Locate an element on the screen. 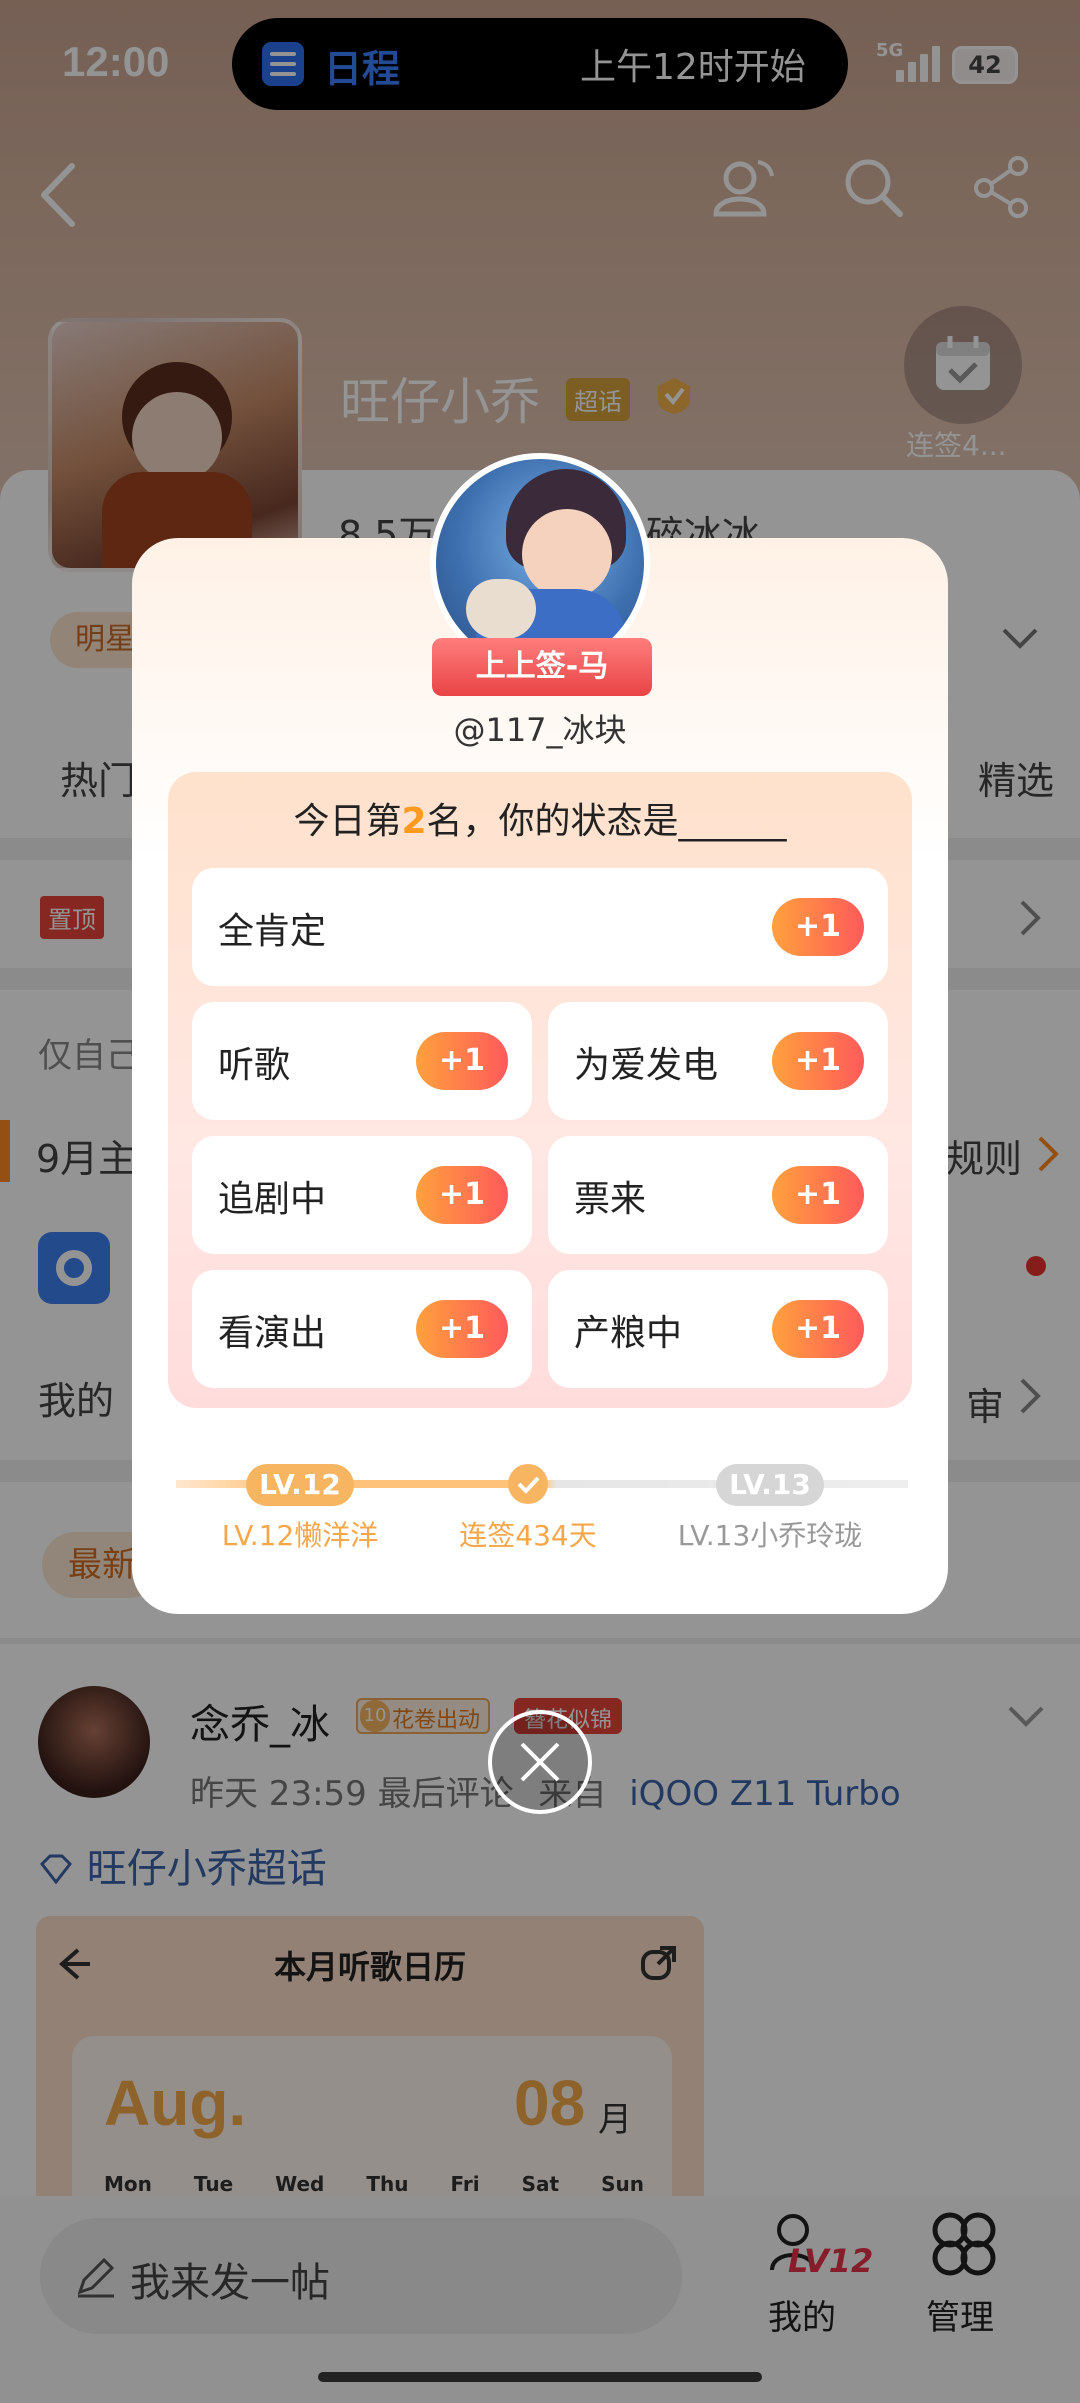 Image resolution: width=1080 pixels, height=2403 pixels. status-option-label: 票来 is located at coordinates (610, 1199).